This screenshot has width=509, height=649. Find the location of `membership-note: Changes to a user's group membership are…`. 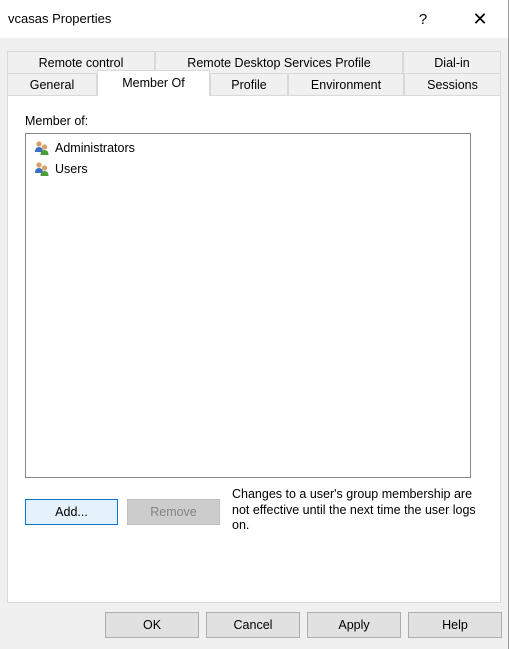

membership-note: Changes to a user's group membership are… is located at coordinates (354, 509).